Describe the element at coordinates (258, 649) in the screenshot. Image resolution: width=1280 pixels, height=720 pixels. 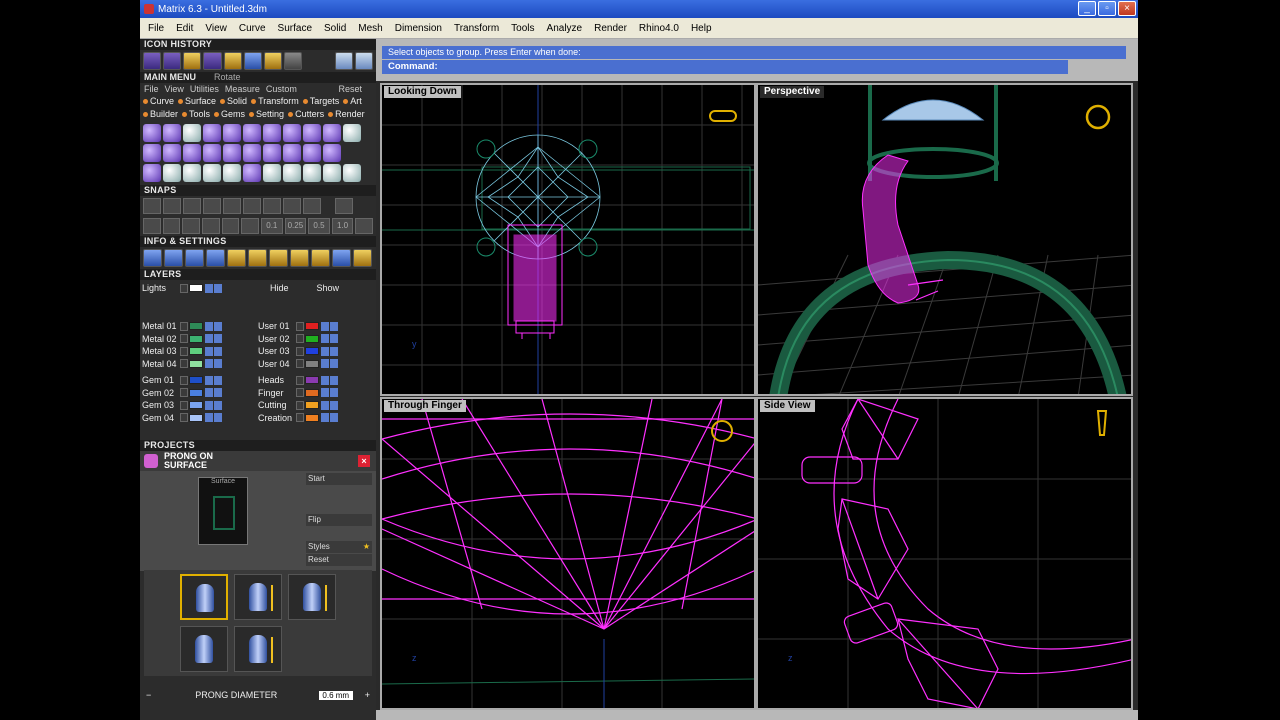
I see `prong-style-5-button` at that location.